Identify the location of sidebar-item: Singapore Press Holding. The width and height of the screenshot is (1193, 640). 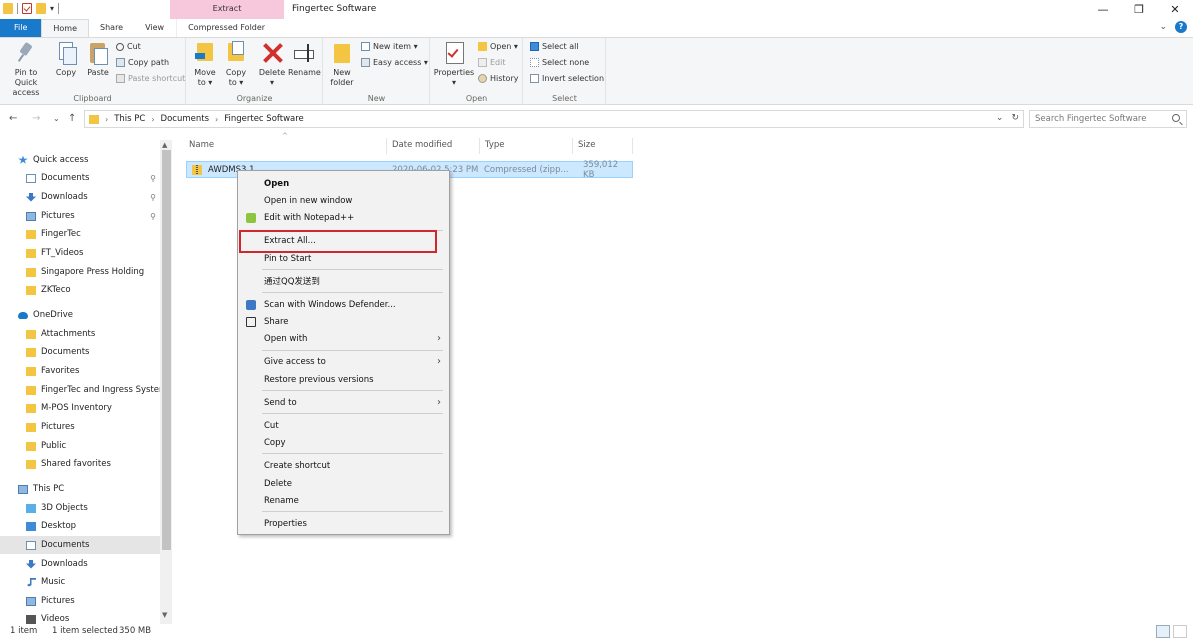
(80, 272).